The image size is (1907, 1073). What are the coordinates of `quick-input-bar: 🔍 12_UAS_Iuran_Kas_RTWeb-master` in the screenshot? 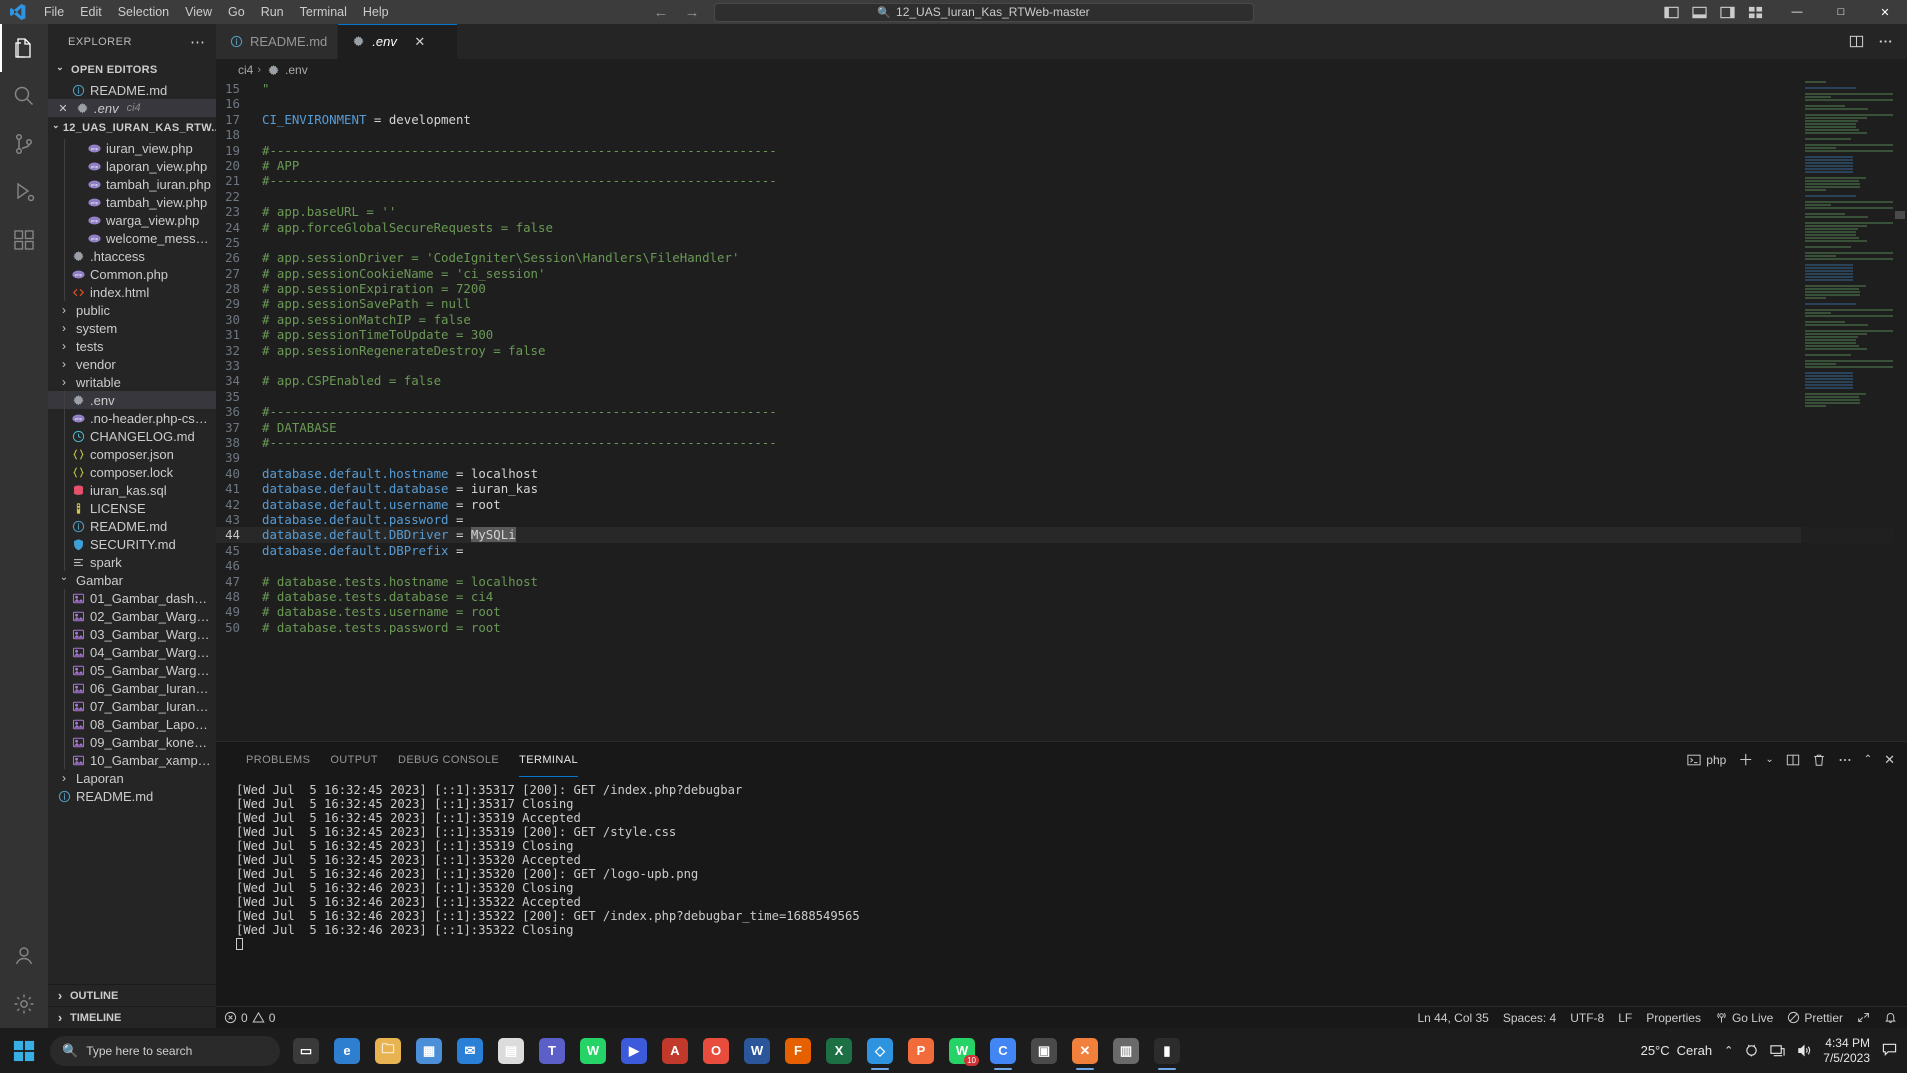 It's located at (983, 12).